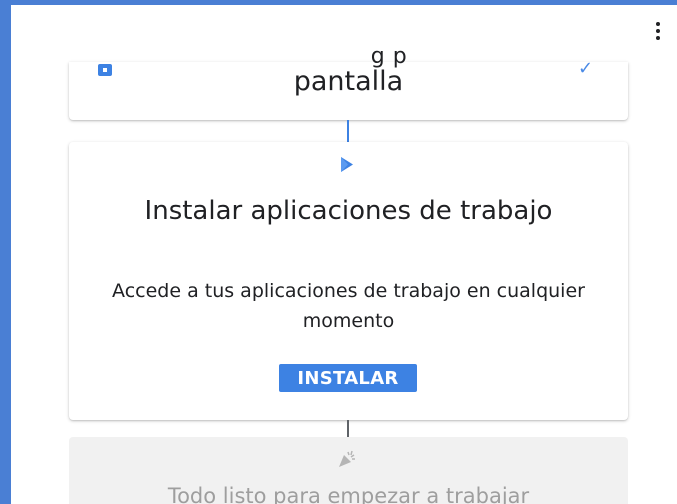 This screenshot has width=677, height=504. What do you see at coordinates (338, 2) in the screenshot?
I see `window-top-border` at bounding box center [338, 2].